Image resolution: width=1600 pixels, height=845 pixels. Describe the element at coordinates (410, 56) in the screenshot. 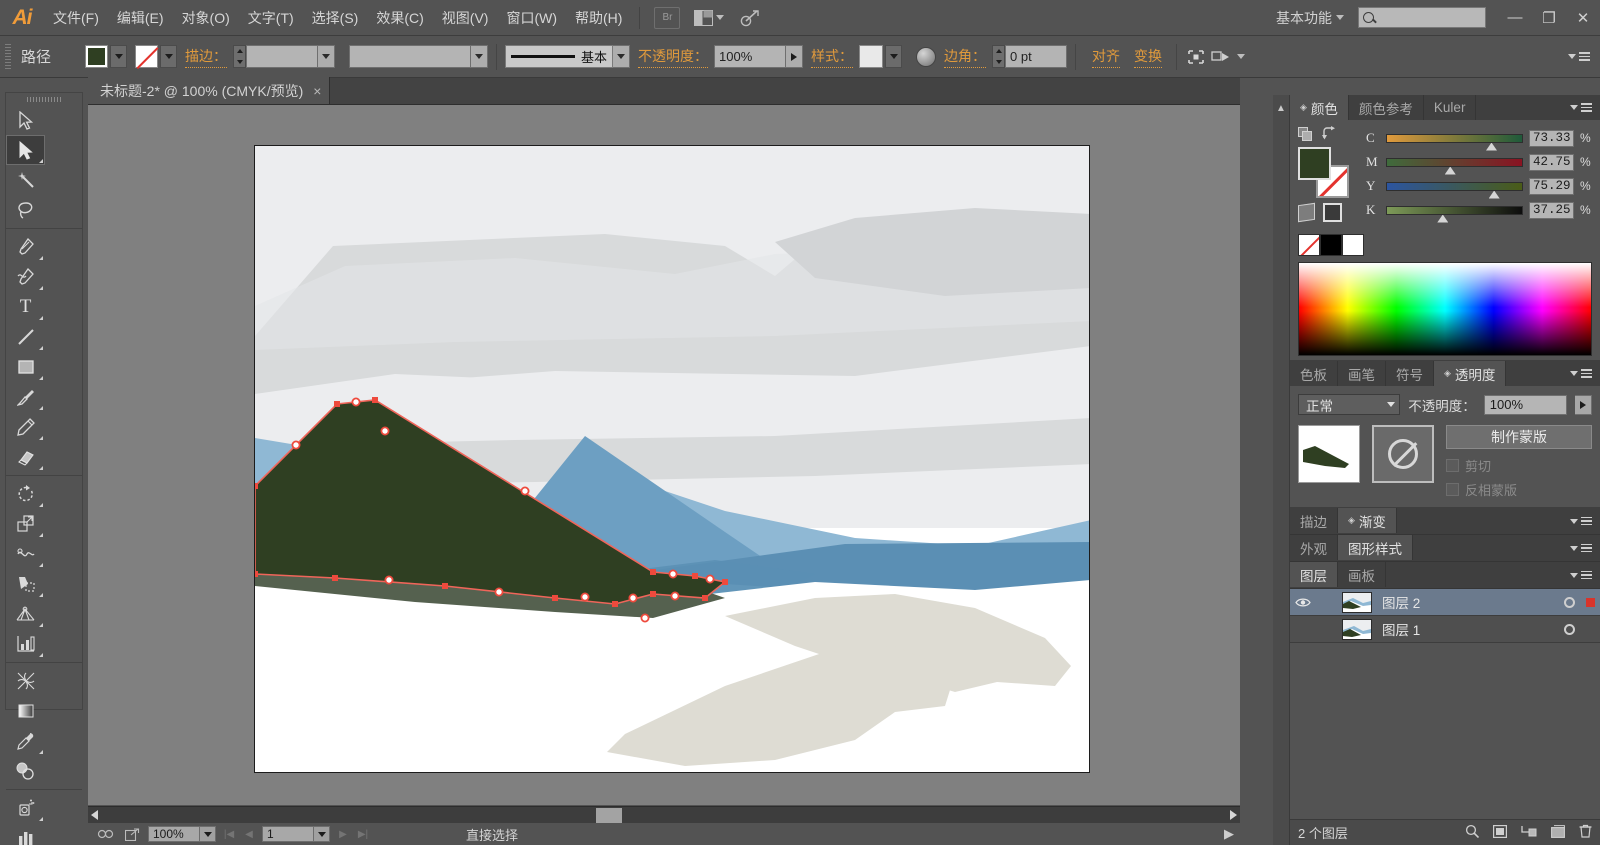

I see `stroke-profile-field` at that location.